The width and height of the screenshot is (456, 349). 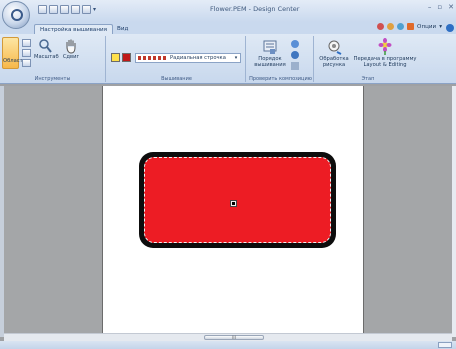 I want to click on application-orb-button, so click(x=16, y=15).